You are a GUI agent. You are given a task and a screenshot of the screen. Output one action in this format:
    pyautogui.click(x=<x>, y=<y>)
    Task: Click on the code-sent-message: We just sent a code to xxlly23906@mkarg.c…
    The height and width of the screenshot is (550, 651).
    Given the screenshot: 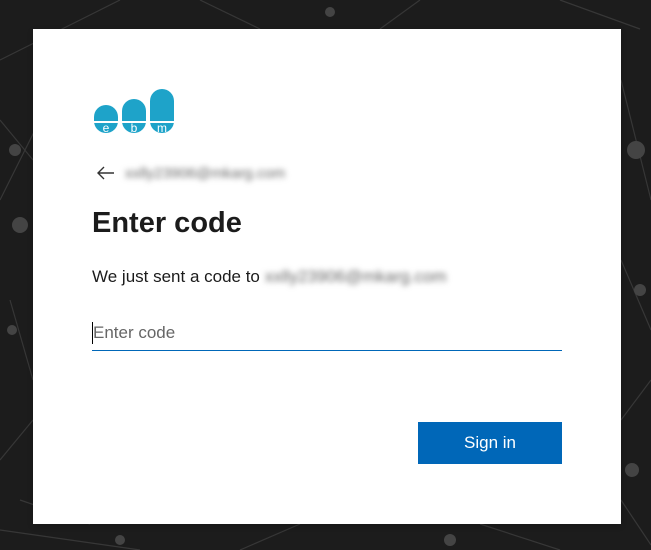 What is the action you would take?
    pyautogui.click(x=269, y=277)
    